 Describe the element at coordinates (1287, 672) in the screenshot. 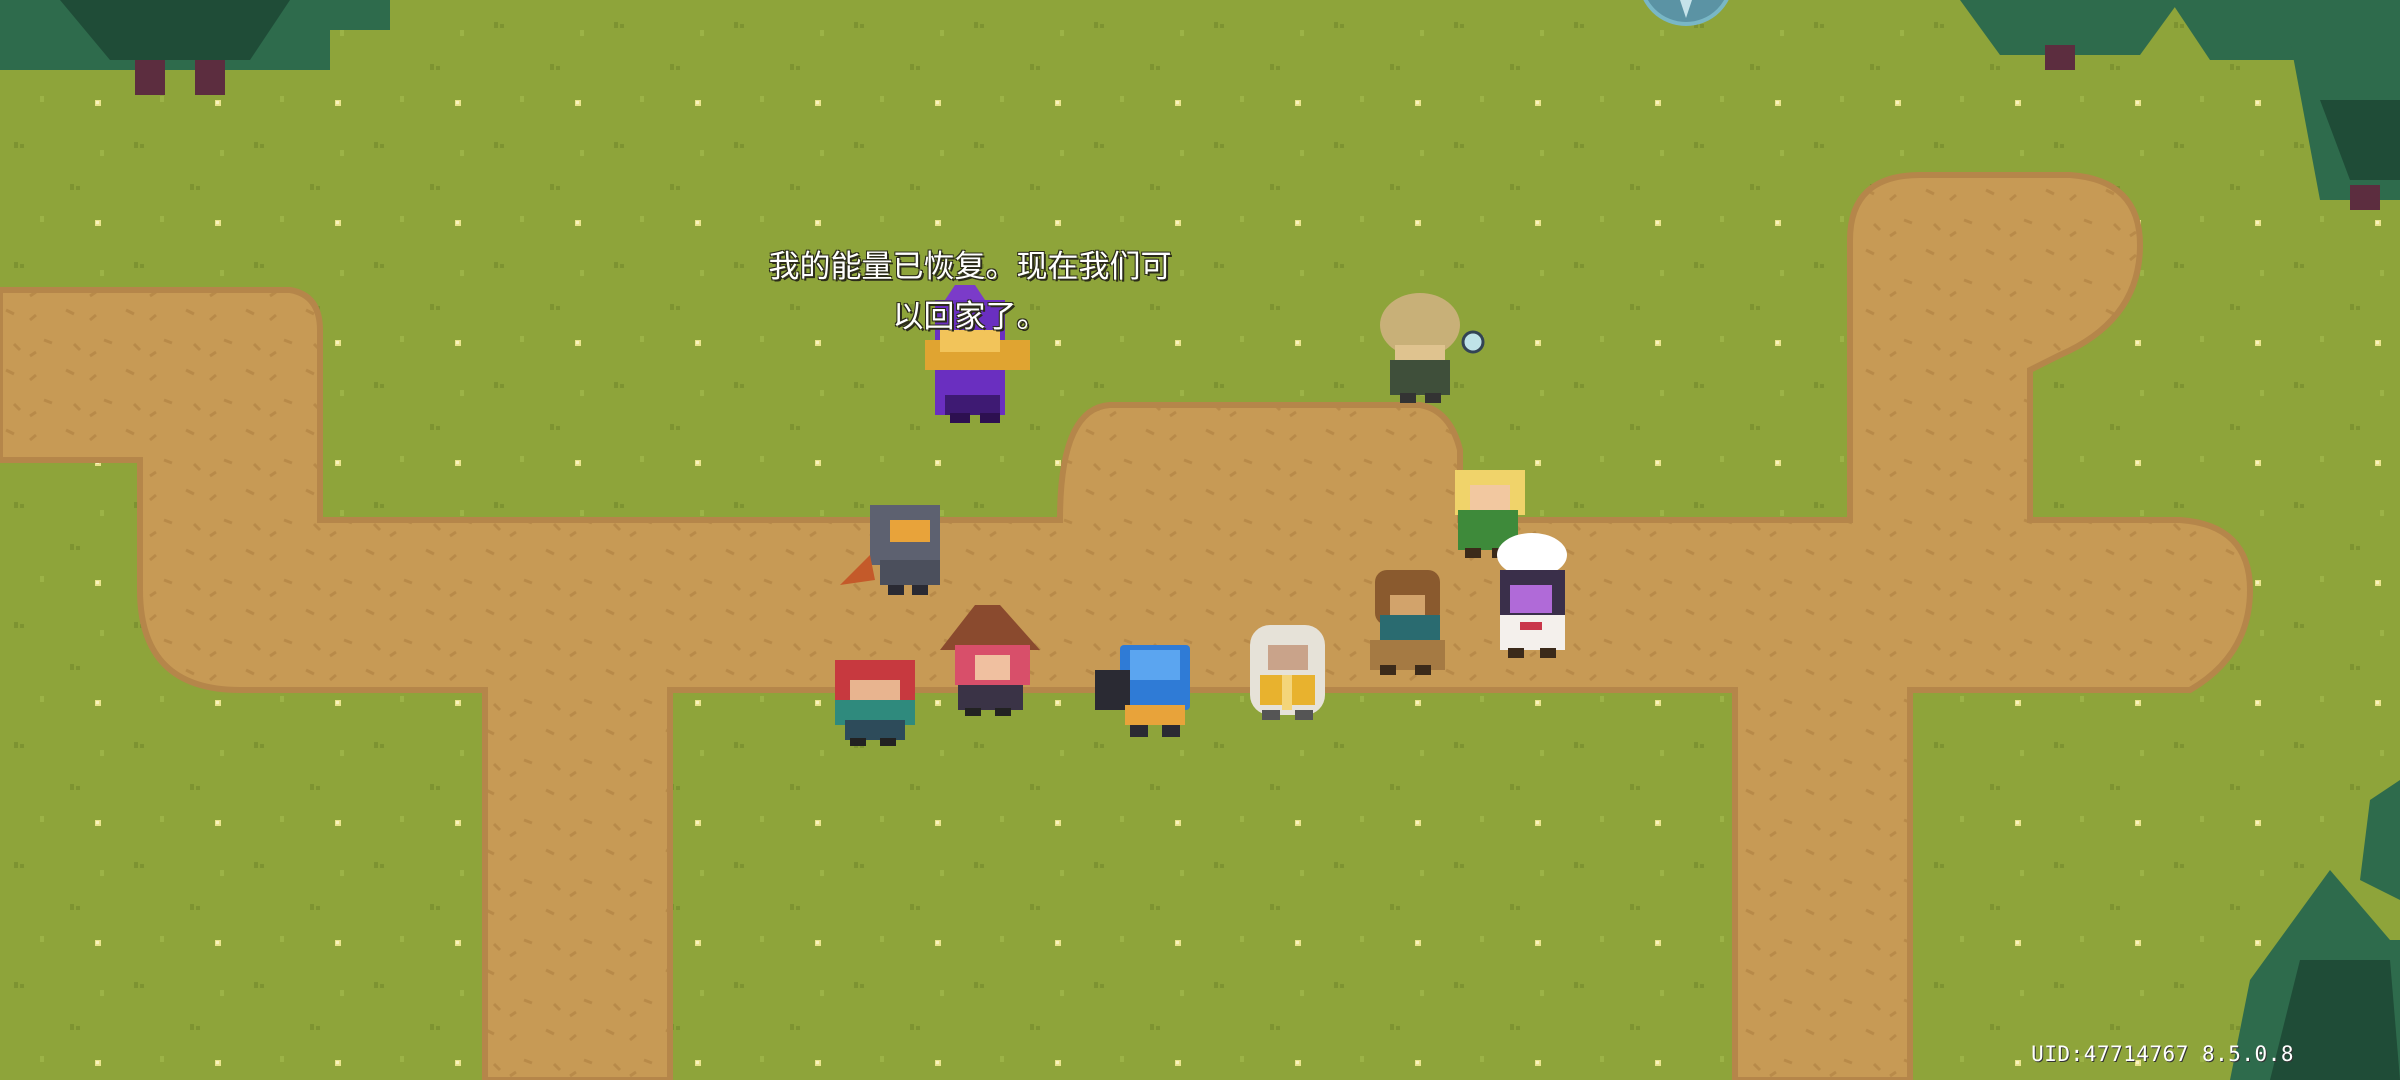

I see `white-priest-character` at that location.